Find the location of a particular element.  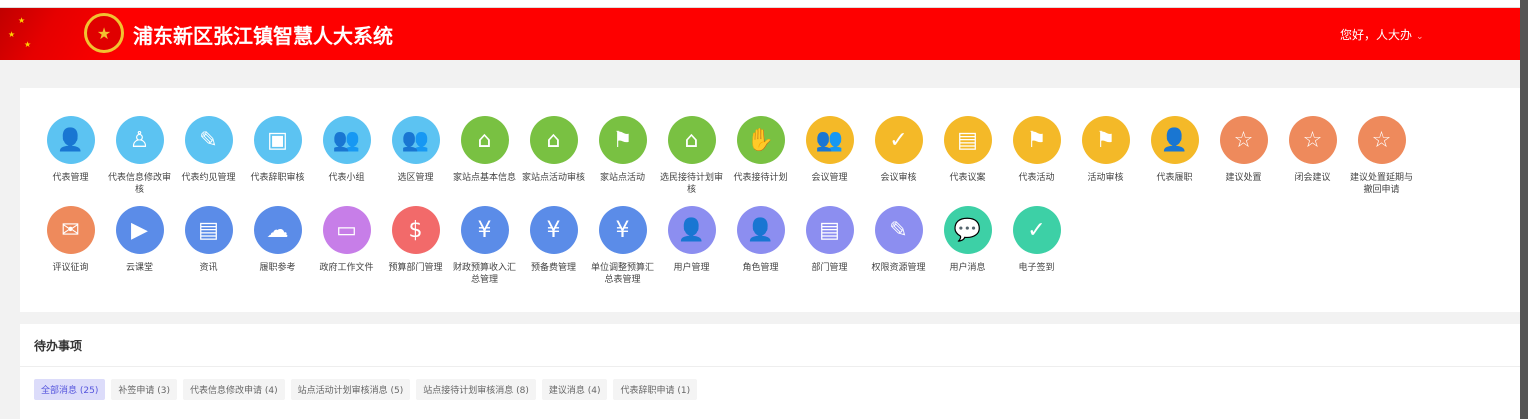

app-item: ¥ 单位调整预算汇总表管理 is located at coordinates (622, 251).